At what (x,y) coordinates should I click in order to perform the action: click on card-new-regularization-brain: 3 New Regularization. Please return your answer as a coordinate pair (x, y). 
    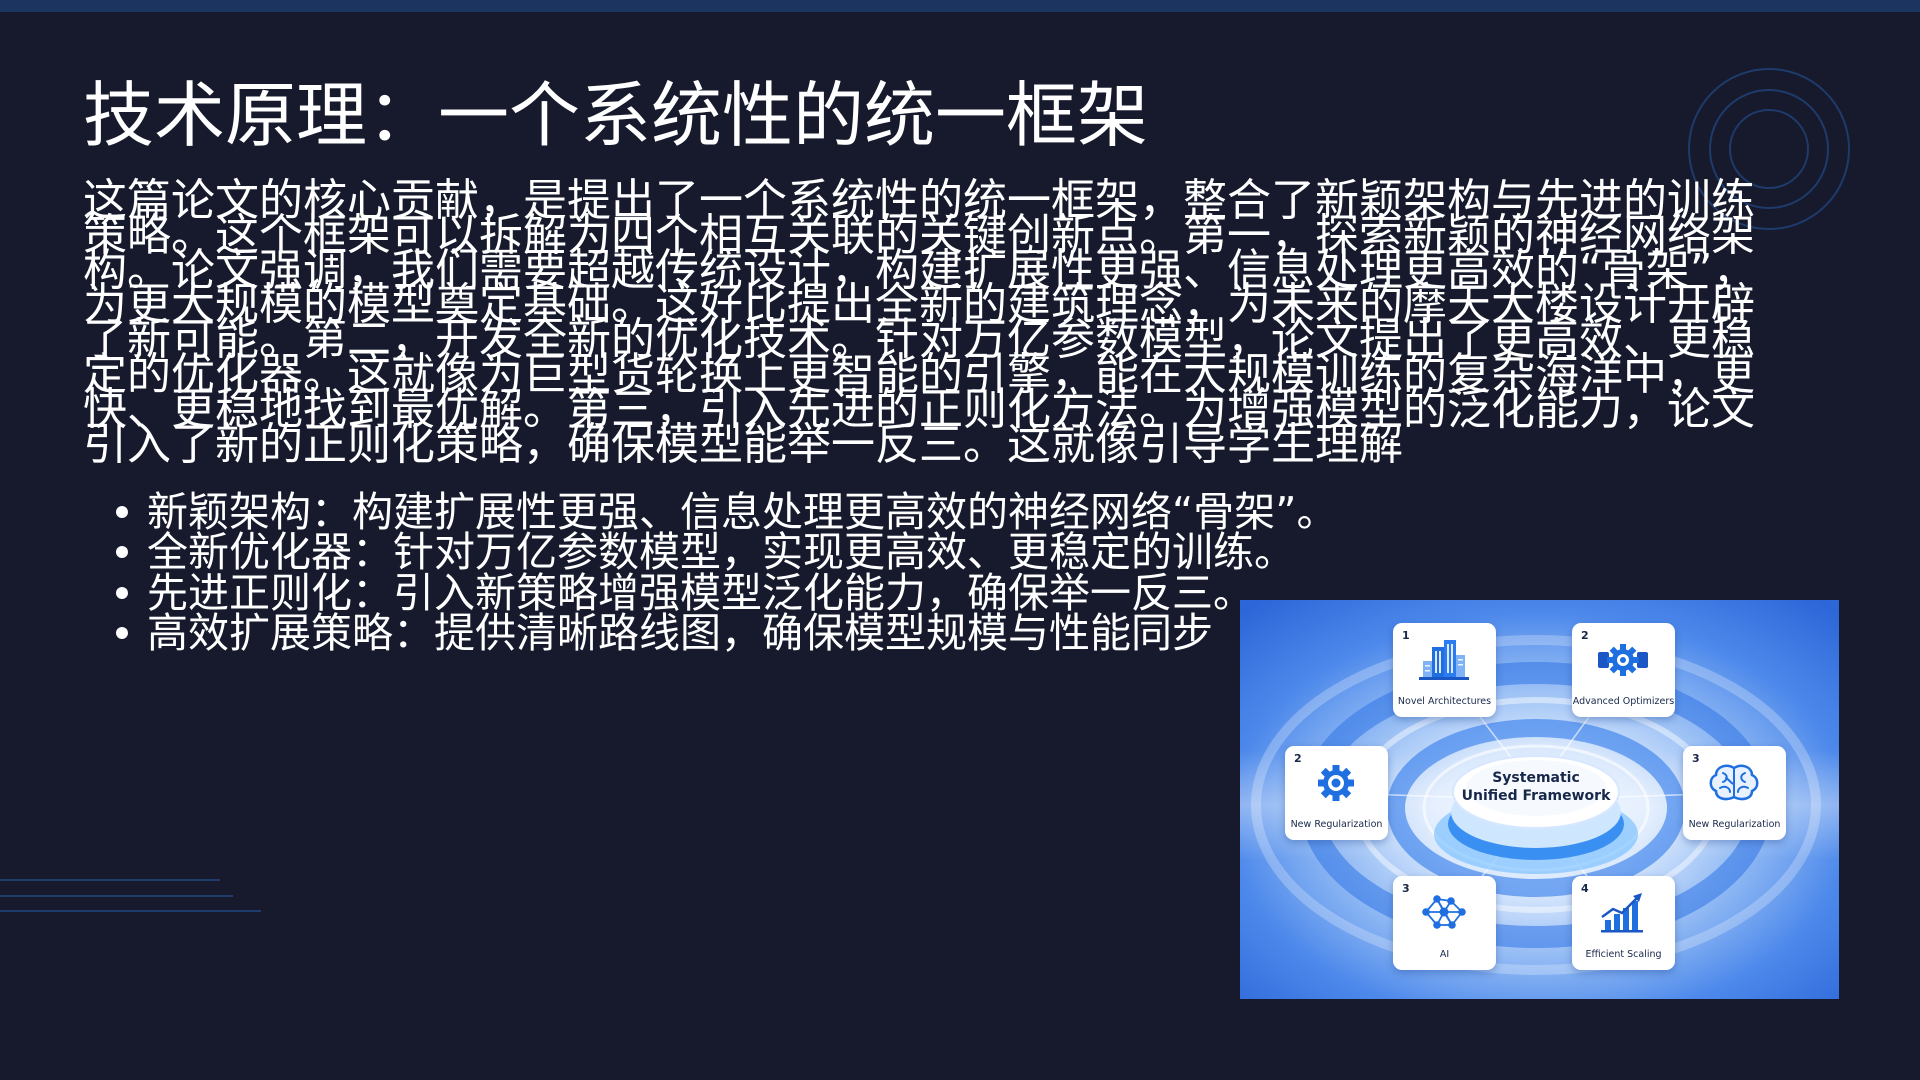
    Looking at the image, I should click on (1734, 793).